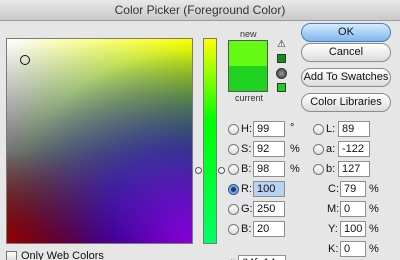 This screenshot has width=400, height=260. I want to click on lab-b-input: 127, so click(354, 169).